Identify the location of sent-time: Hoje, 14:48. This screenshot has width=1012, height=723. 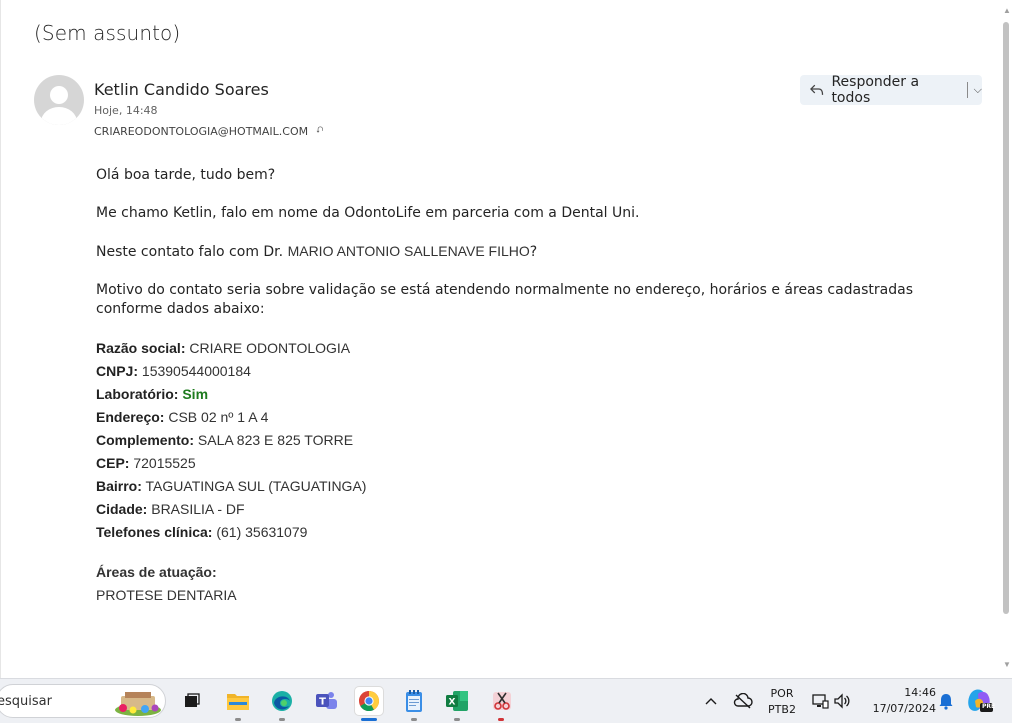
(126, 110).